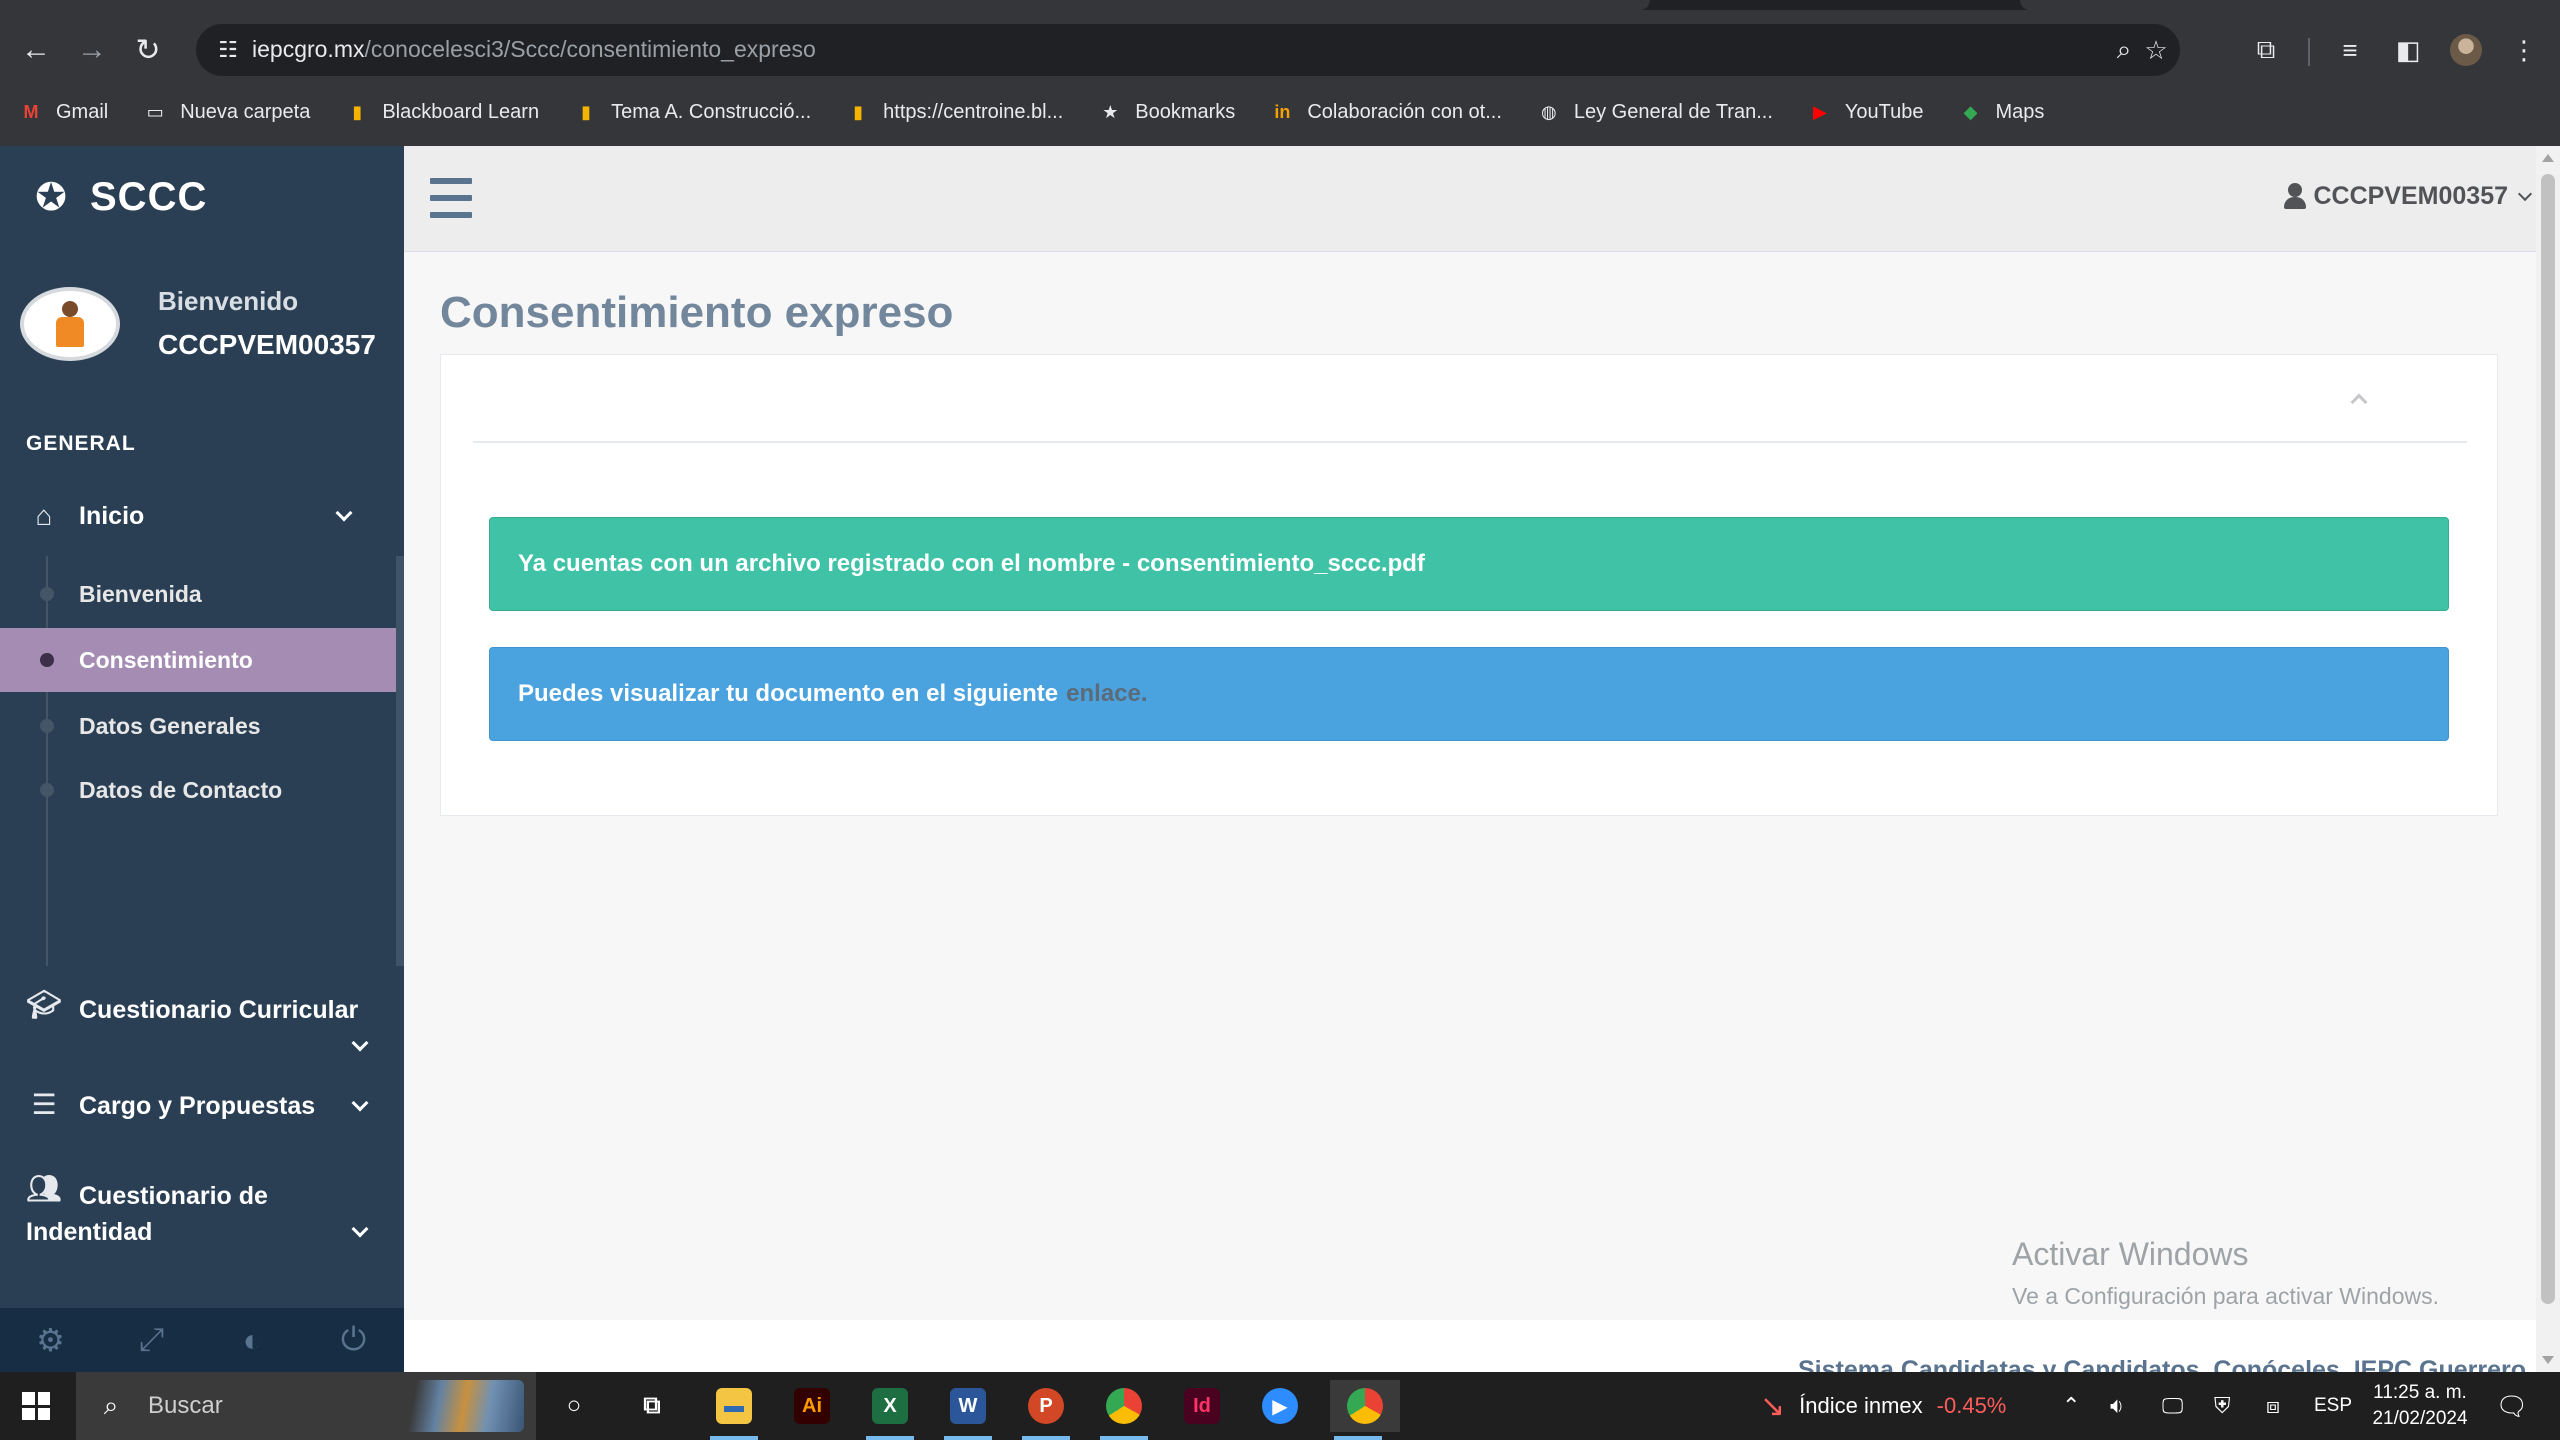  Describe the element at coordinates (2222, 1406) in the screenshot. I see `security-shield-icon: ⛨` at that location.